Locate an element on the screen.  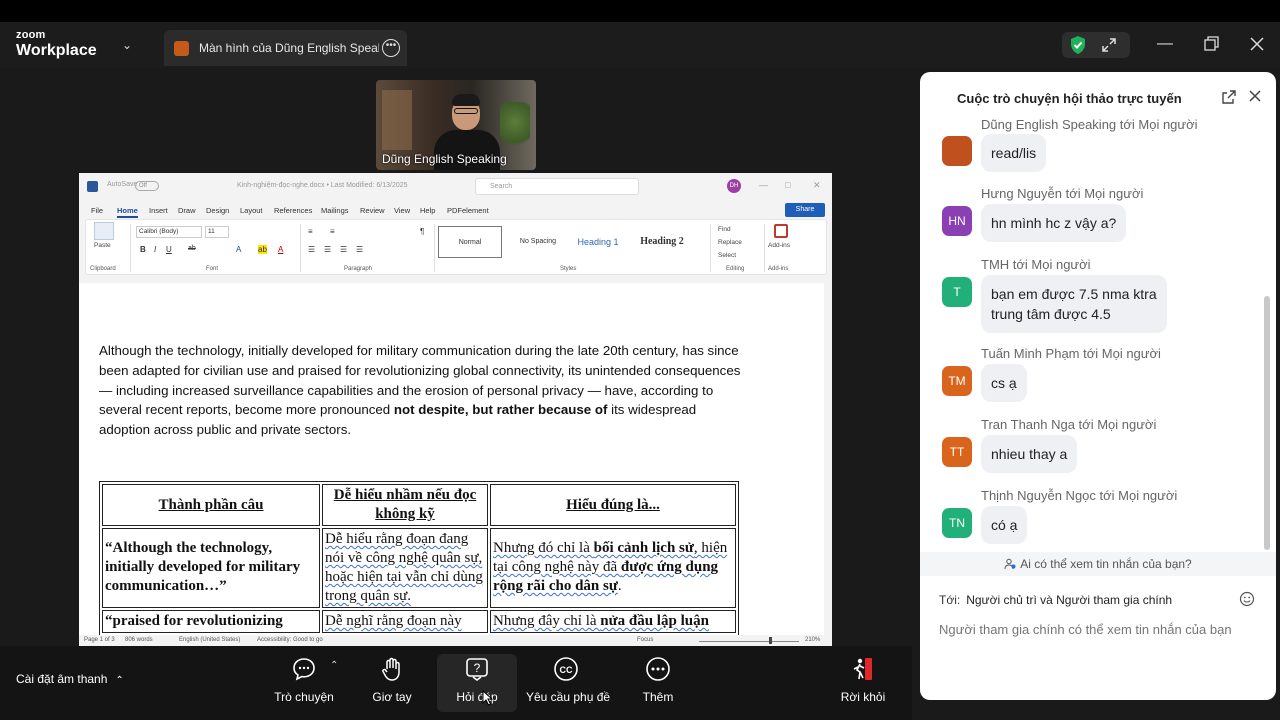
message-line: bạn em được 7.5 nma ktra is located at coordinates (1074, 294).